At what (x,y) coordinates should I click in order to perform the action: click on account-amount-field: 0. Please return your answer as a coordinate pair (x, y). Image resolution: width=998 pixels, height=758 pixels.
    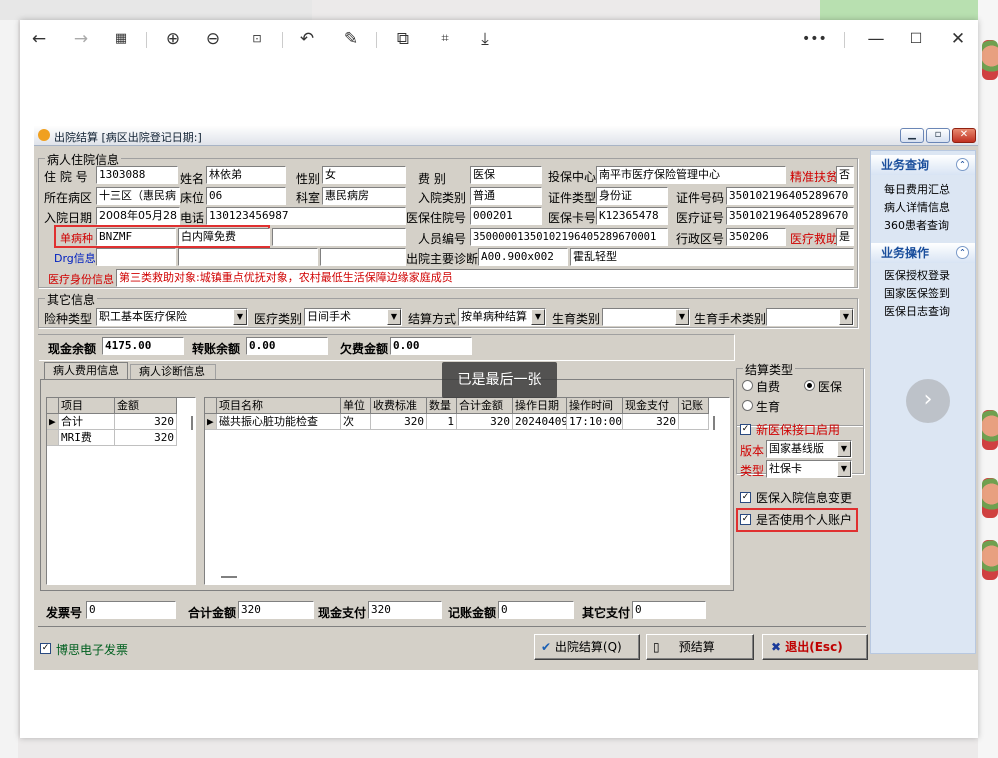
    Looking at the image, I should click on (536, 610).